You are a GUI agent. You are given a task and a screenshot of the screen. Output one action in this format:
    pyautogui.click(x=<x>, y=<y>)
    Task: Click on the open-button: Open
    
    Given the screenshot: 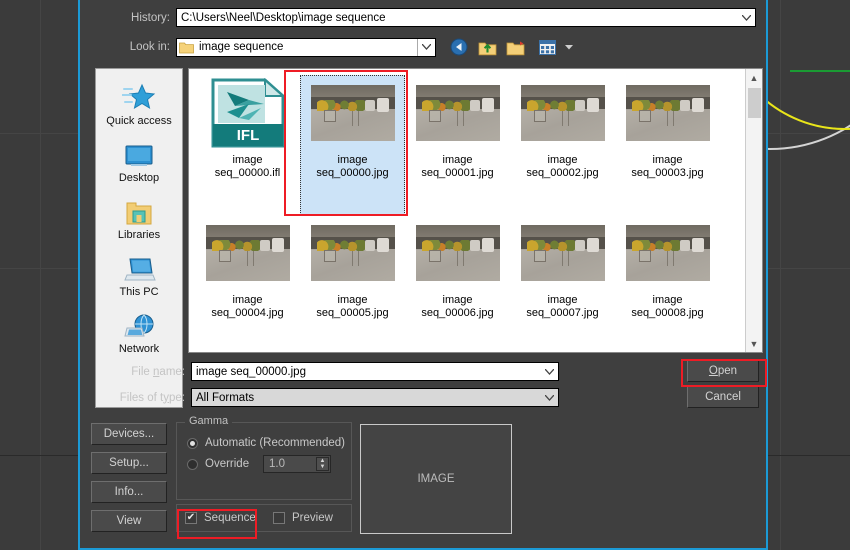 What is the action you would take?
    pyautogui.click(x=723, y=371)
    